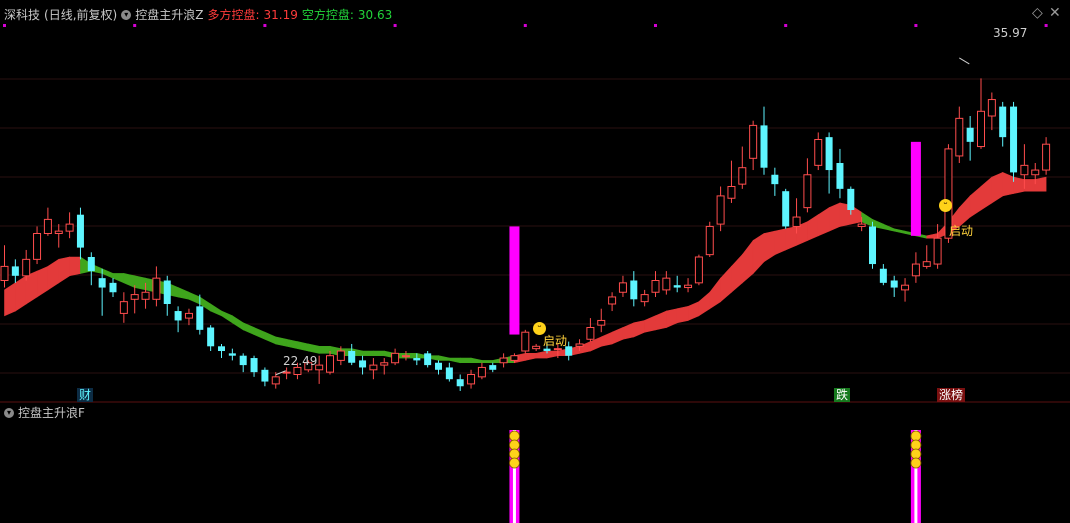  I want to click on period-label: (日线,前复权), so click(80, 14).